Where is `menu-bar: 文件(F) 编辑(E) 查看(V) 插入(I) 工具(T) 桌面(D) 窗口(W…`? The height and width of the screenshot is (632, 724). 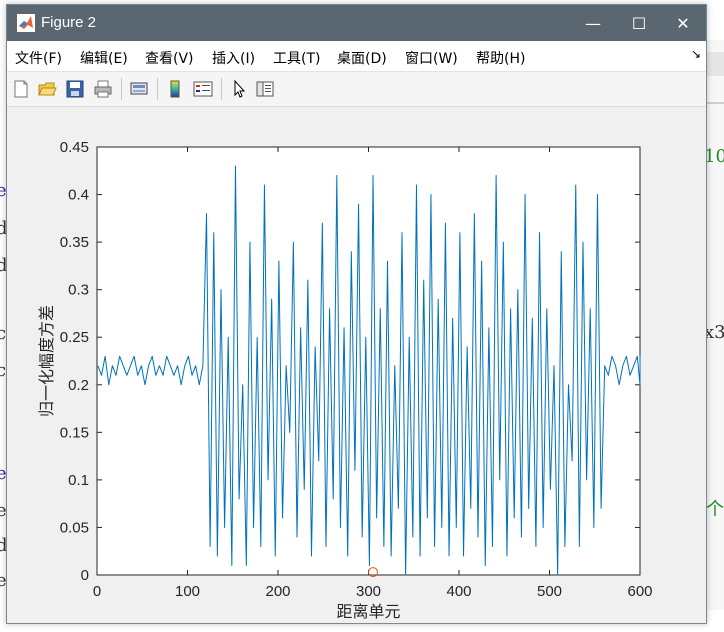
menu-bar: 文件(F) 编辑(E) 查看(V) 插入(I) 工具(T) 桌面(D) 窗口(W… is located at coordinates (356, 56).